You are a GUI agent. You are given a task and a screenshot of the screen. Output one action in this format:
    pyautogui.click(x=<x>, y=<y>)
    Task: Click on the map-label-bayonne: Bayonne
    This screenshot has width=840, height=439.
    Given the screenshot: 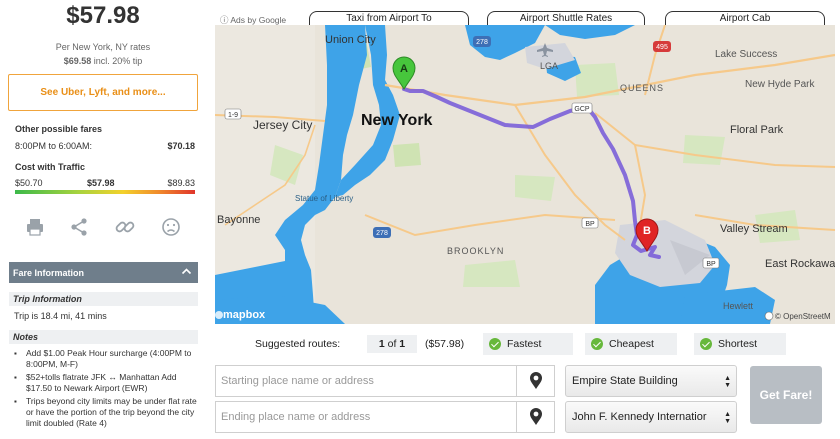 What is the action you would take?
    pyautogui.click(x=238, y=220)
    